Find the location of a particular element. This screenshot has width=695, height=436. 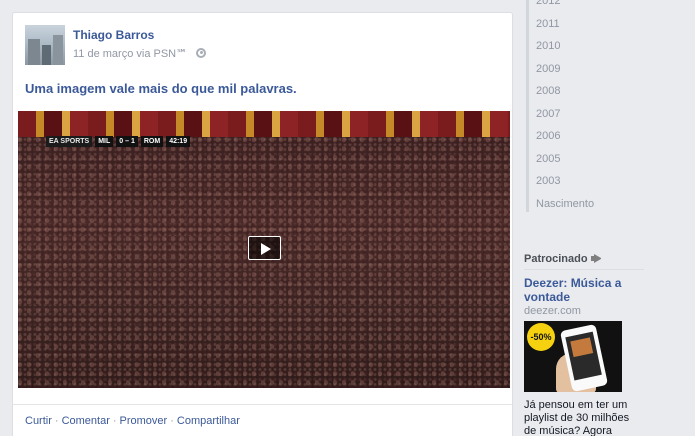

timeline-year-2011: 2011 is located at coordinates (587, 24).